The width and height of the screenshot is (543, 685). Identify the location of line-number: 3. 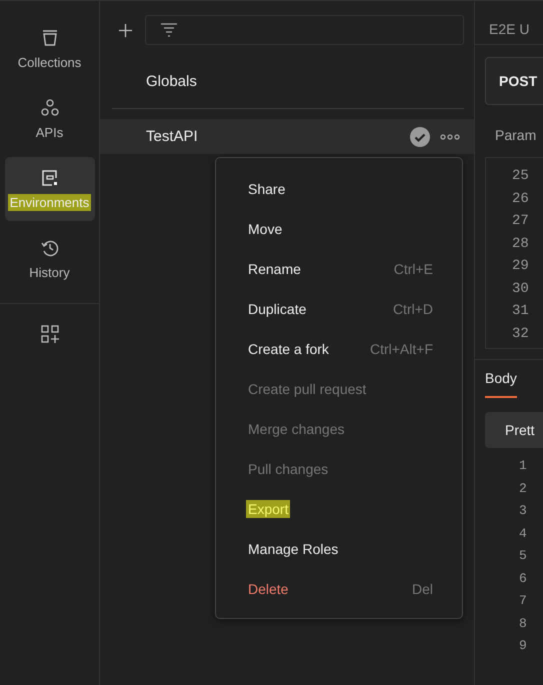
(523, 511).